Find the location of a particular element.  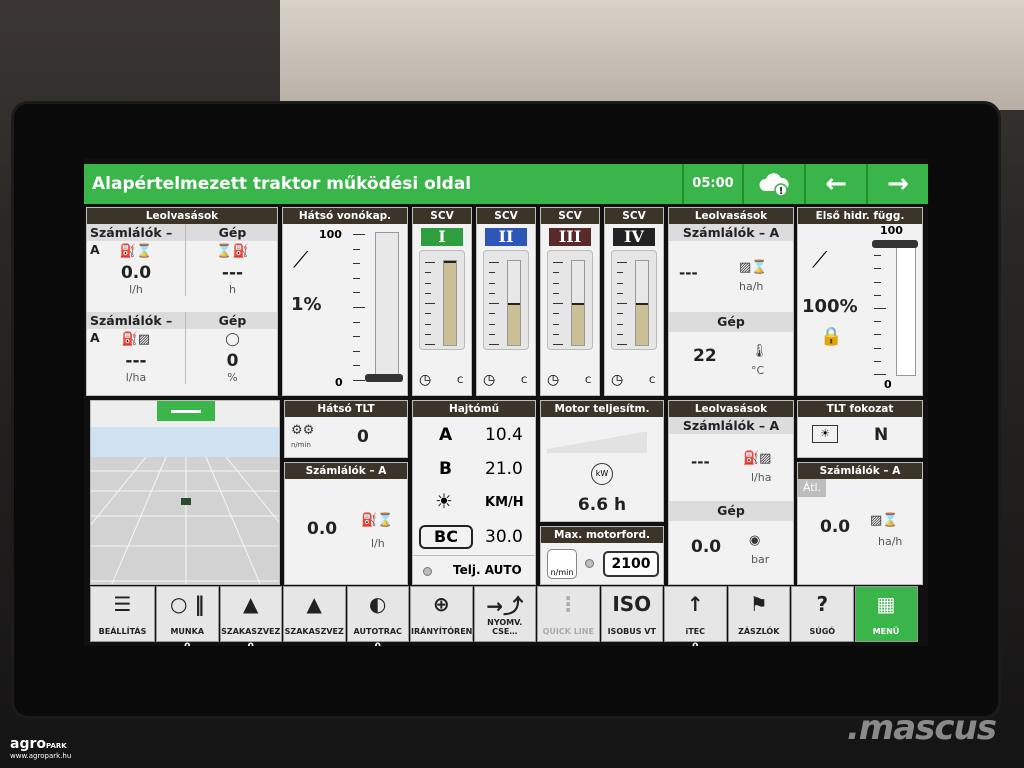

oil-temperature-icon: 🌡 is located at coordinates (759, 351).